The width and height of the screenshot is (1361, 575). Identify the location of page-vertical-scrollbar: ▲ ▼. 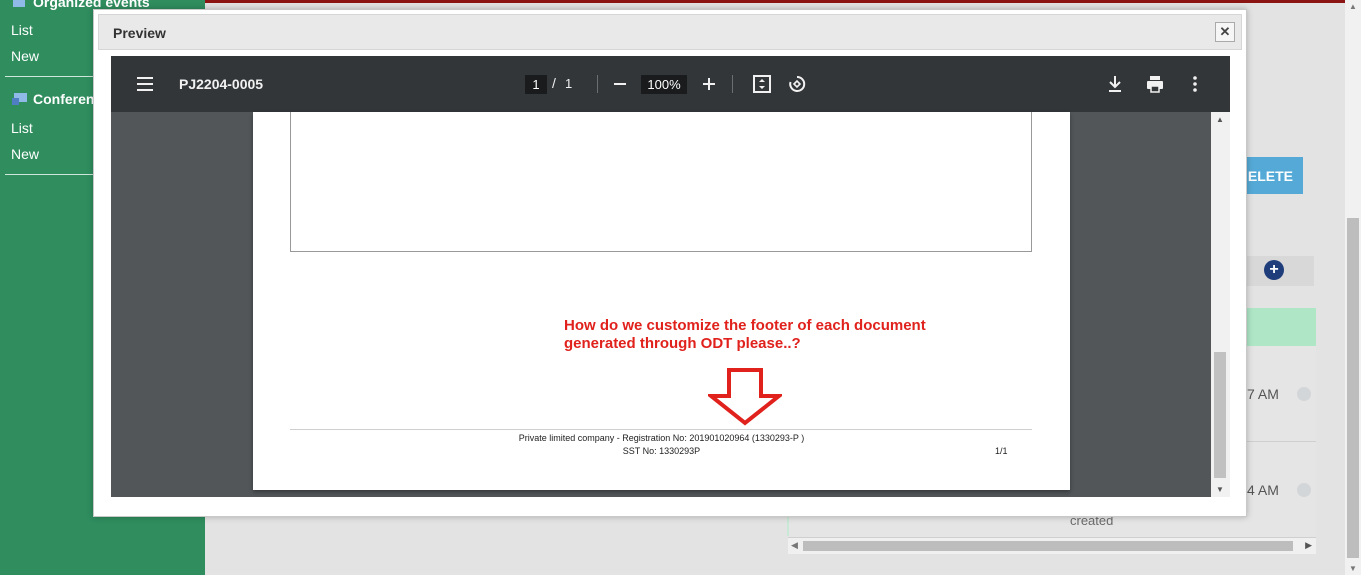
(1353, 287).